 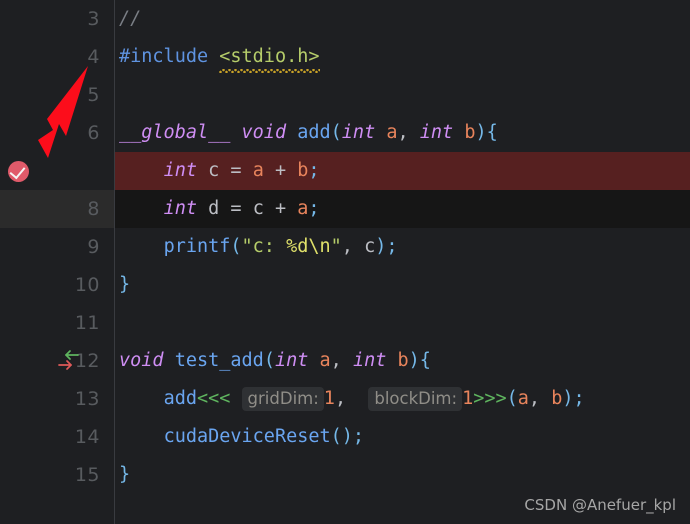 I want to click on editor-row: 12 void test_add(int a, int b){, so click(x=345, y=361).